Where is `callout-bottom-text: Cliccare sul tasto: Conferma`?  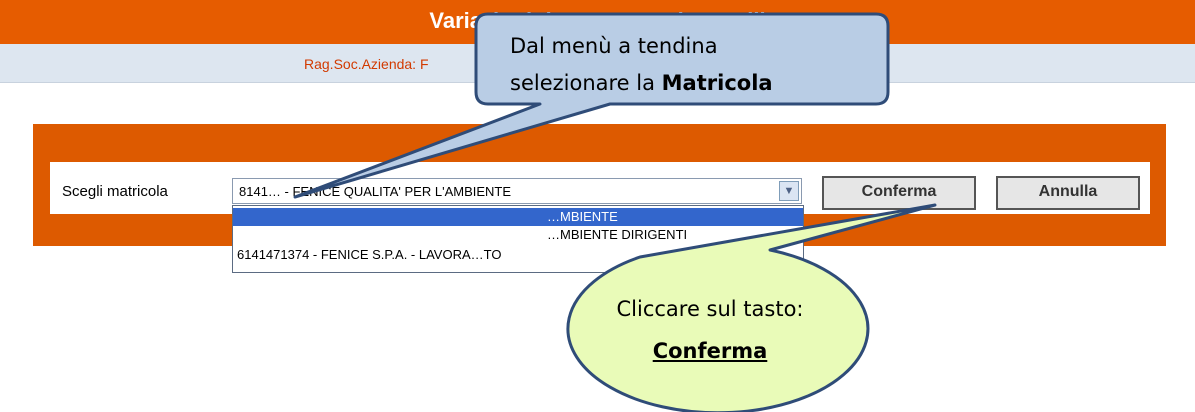
callout-bottom-text: Cliccare sul tasto: Conferma is located at coordinates (710, 330).